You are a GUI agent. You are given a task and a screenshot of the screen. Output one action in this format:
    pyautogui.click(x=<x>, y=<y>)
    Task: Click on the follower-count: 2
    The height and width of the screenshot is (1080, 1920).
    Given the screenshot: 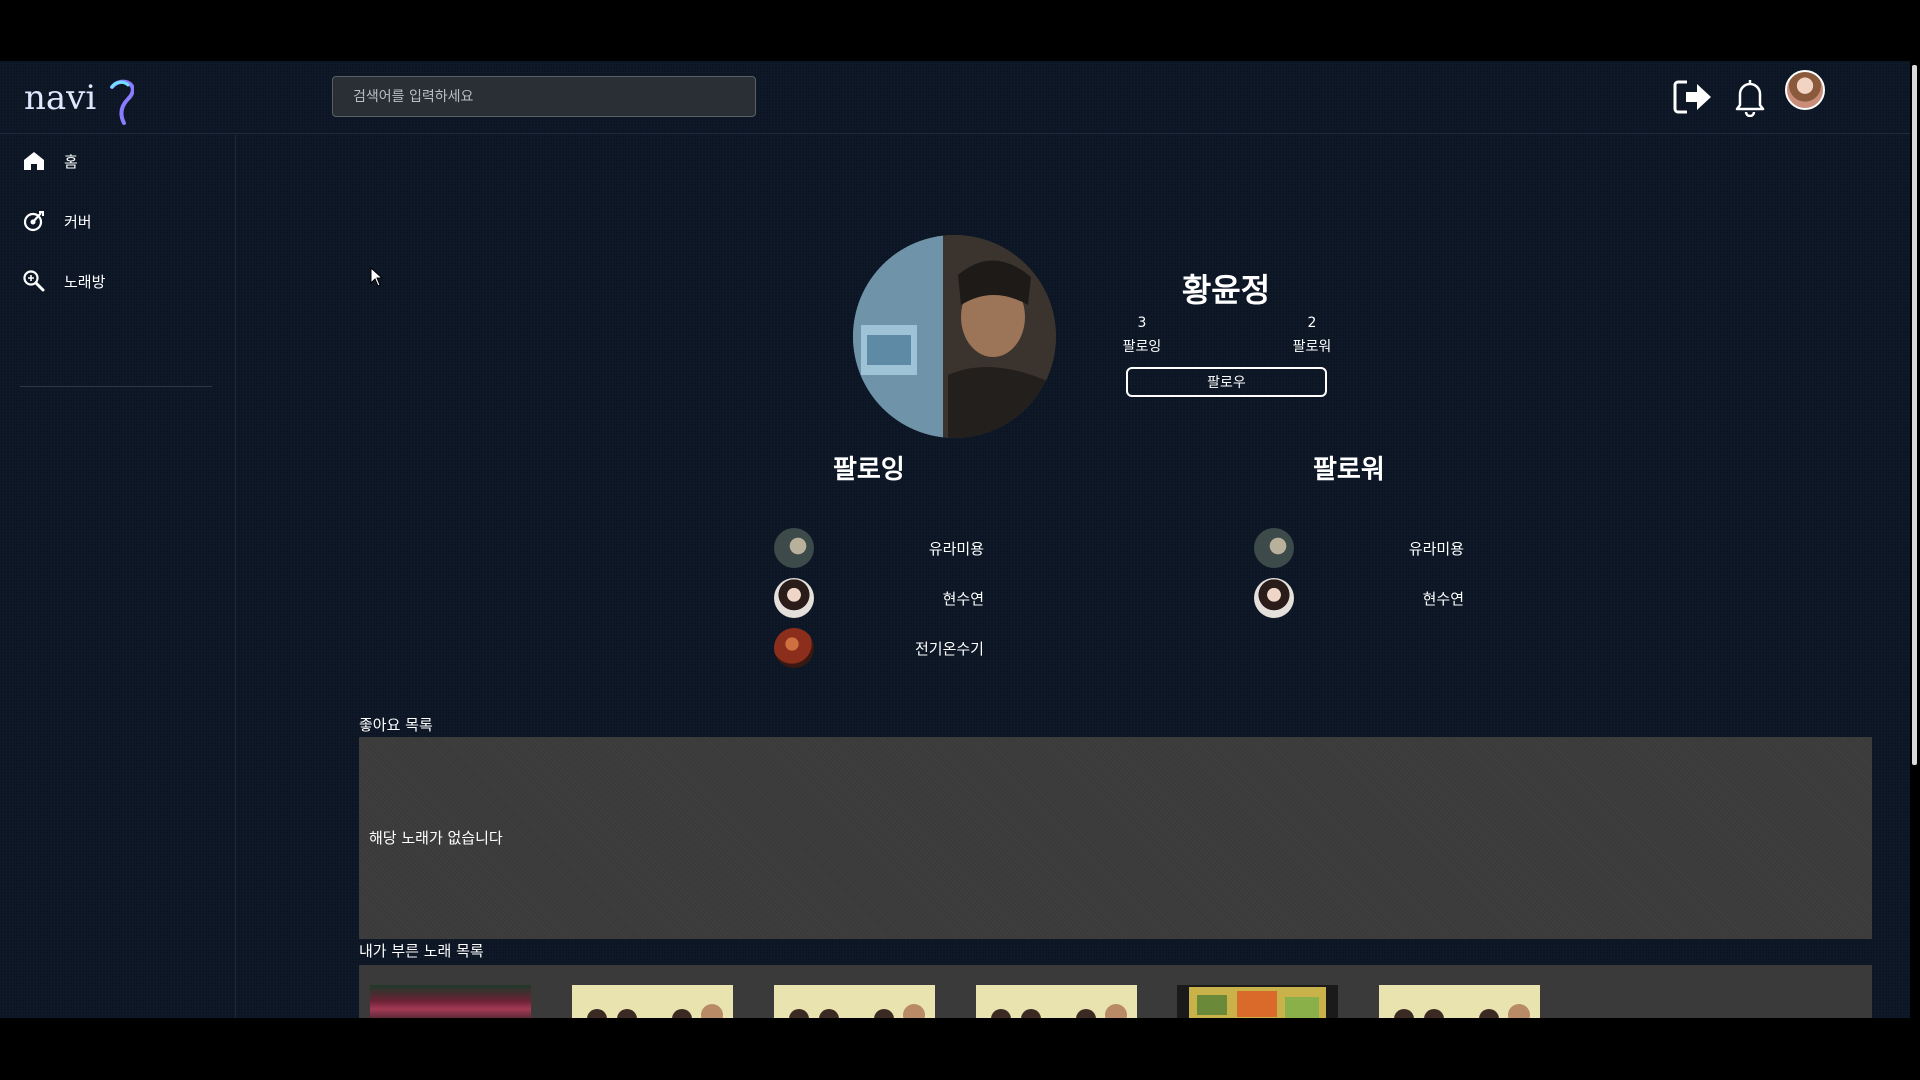 What is the action you would take?
    pyautogui.click(x=1312, y=323)
    